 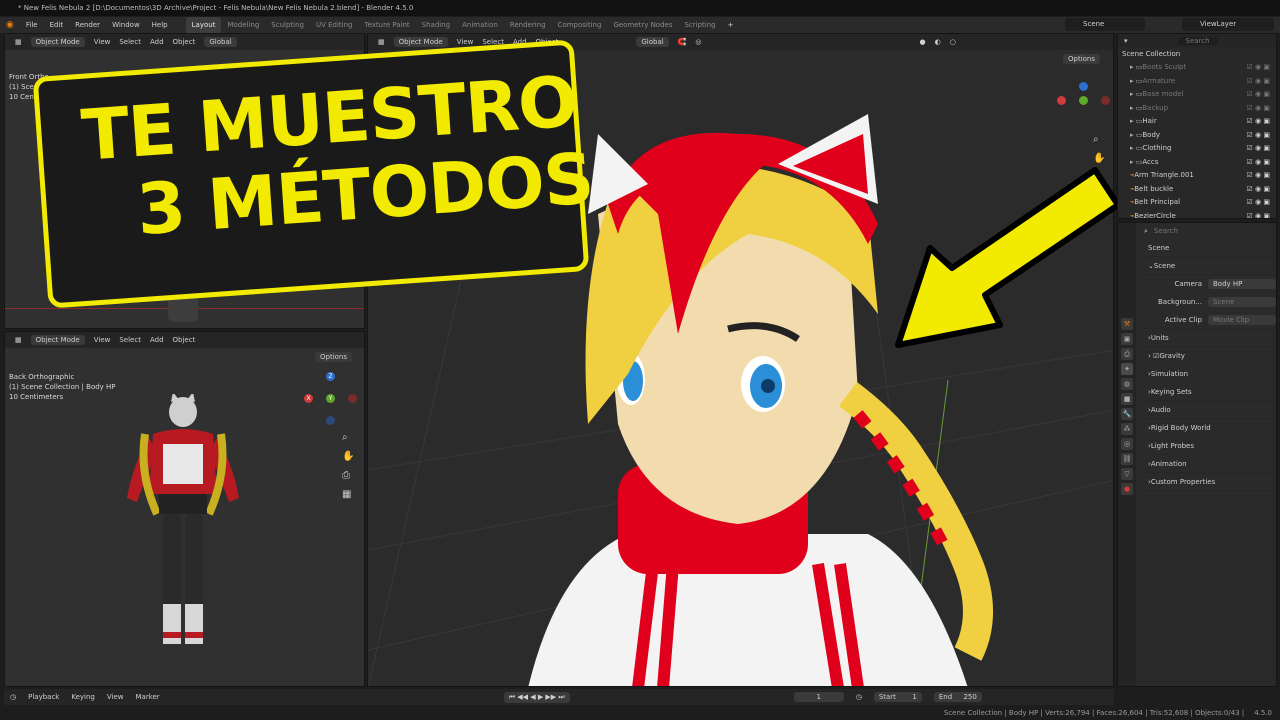 What do you see at coordinates (436, 25) in the screenshot?
I see `tab-shading: Shading` at bounding box center [436, 25].